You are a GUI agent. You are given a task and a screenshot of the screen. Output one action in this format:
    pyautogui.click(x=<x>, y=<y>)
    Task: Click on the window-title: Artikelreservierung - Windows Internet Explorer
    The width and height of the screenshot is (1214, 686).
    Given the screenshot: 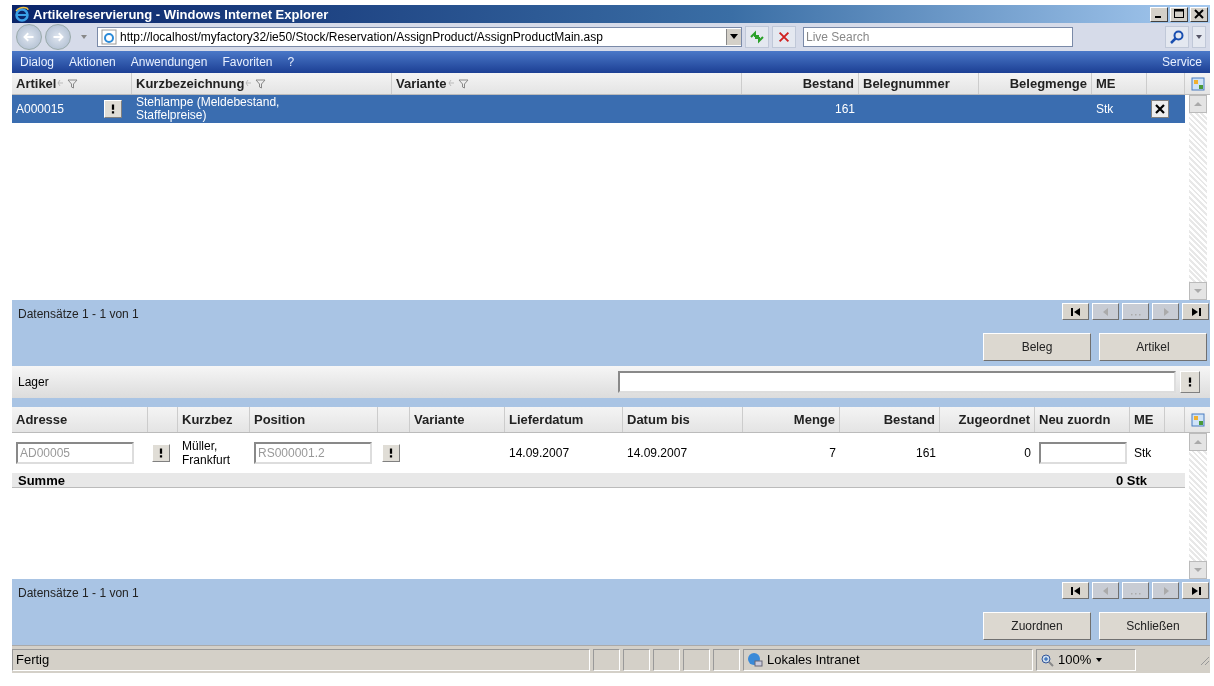 What is the action you would take?
    pyautogui.click(x=181, y=14)
    